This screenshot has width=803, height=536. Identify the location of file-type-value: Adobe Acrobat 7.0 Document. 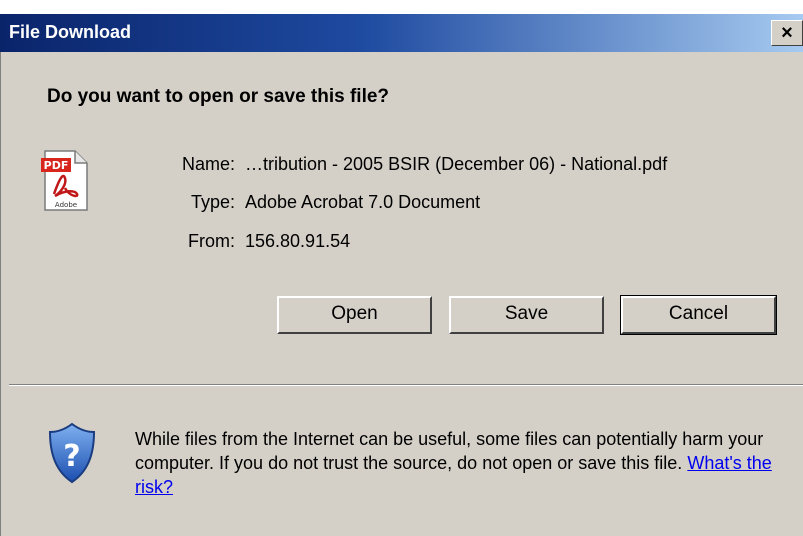
(363, 202).